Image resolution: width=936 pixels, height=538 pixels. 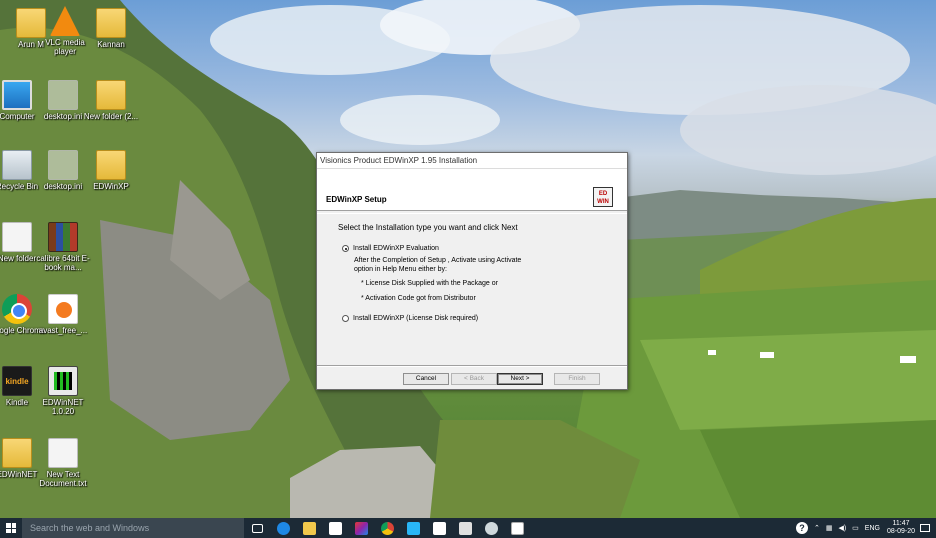 I want to click on store-icon, so click(x=335, y=528).